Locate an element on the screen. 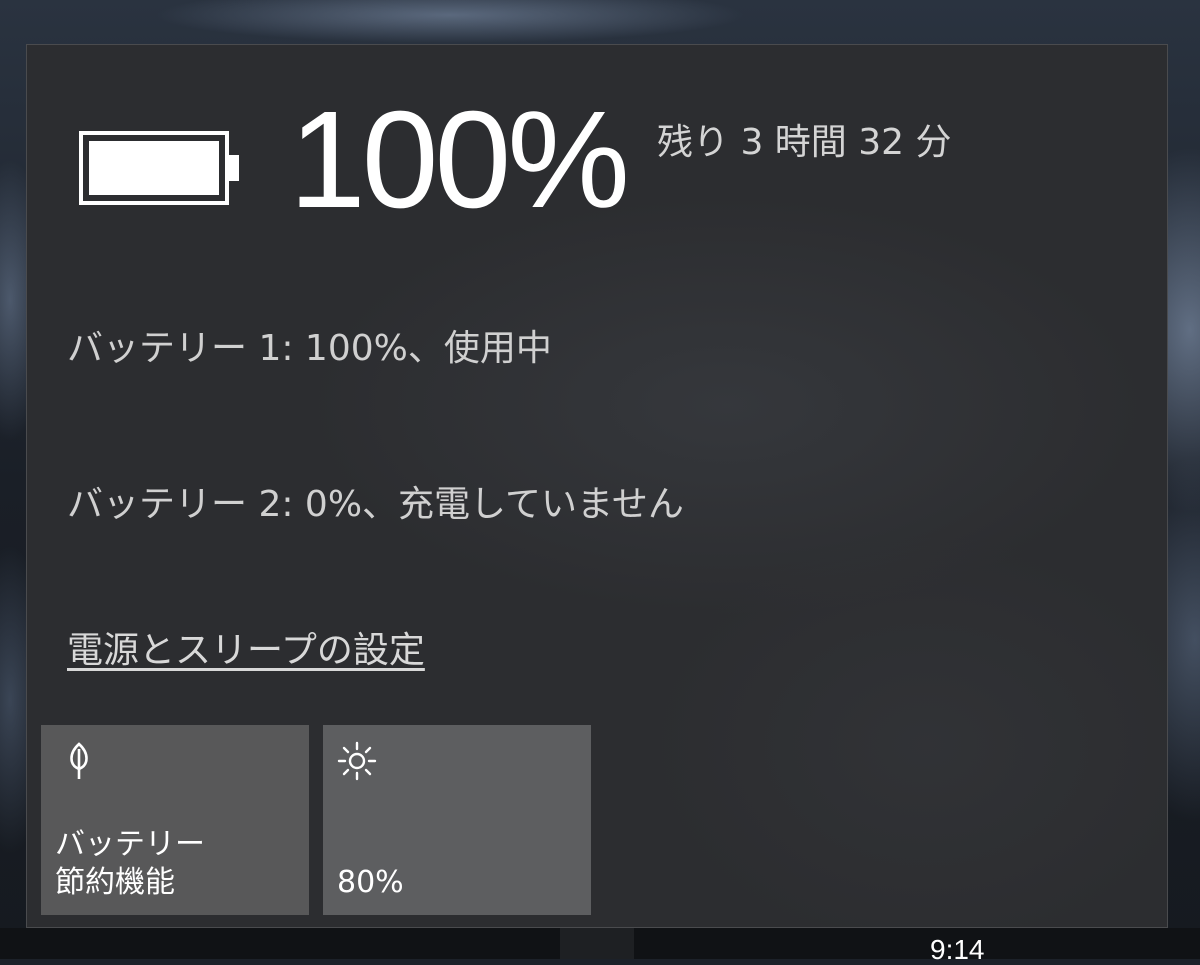 Image resolution: width=1200 pixels, height=965 pixels. battery-1-status: バッテリー 1: 100%、使用中 is located at coordinates (309, 348).